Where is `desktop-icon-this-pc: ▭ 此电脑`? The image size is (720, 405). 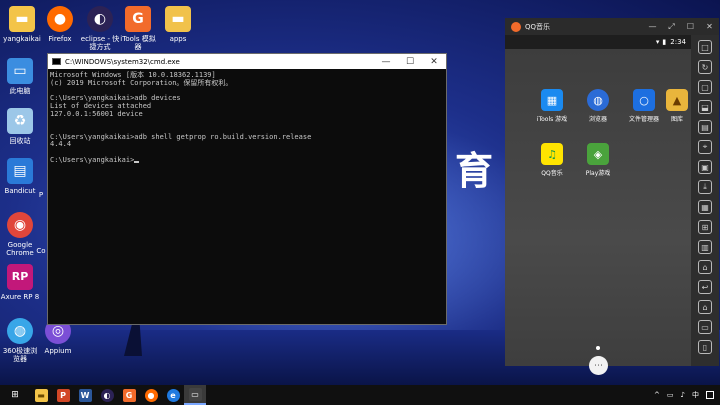 desktop-icon-this-pc: ▭ 此电脑 is located at coordinates (20, 76).